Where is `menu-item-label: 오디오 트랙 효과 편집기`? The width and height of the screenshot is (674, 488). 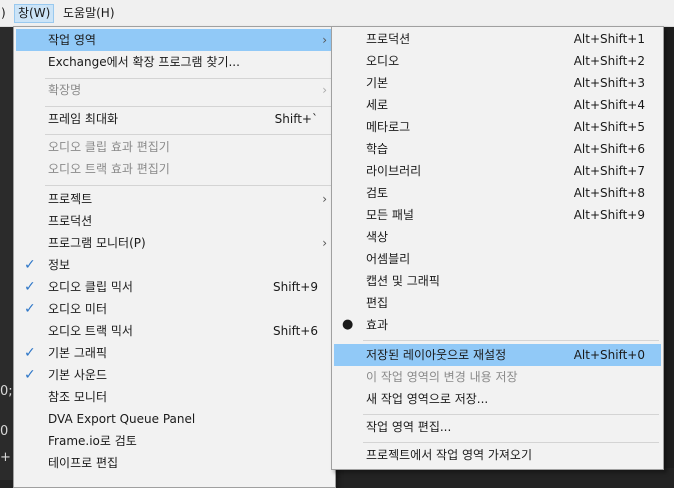 menu-item-label: 오디오 트랙 효과 편집기 is located at coordinates (109, 169).